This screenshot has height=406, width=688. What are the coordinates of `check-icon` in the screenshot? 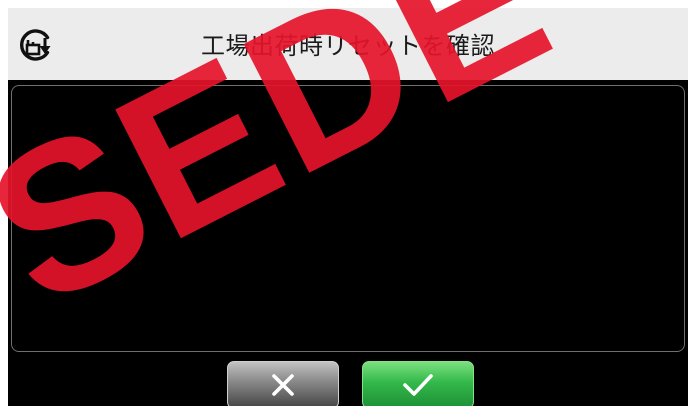 It's located at (418, 385).